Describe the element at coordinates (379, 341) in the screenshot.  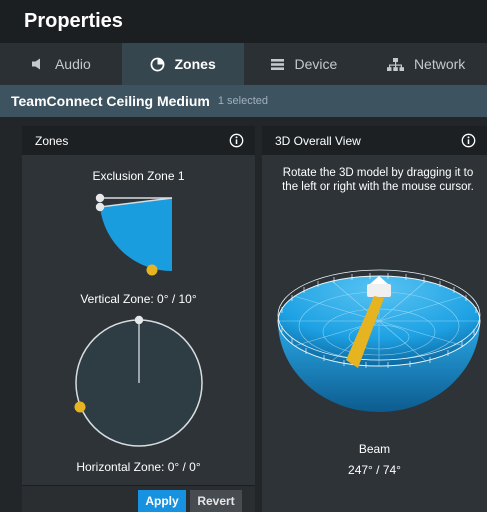
I see `3d-model-view` at that location.